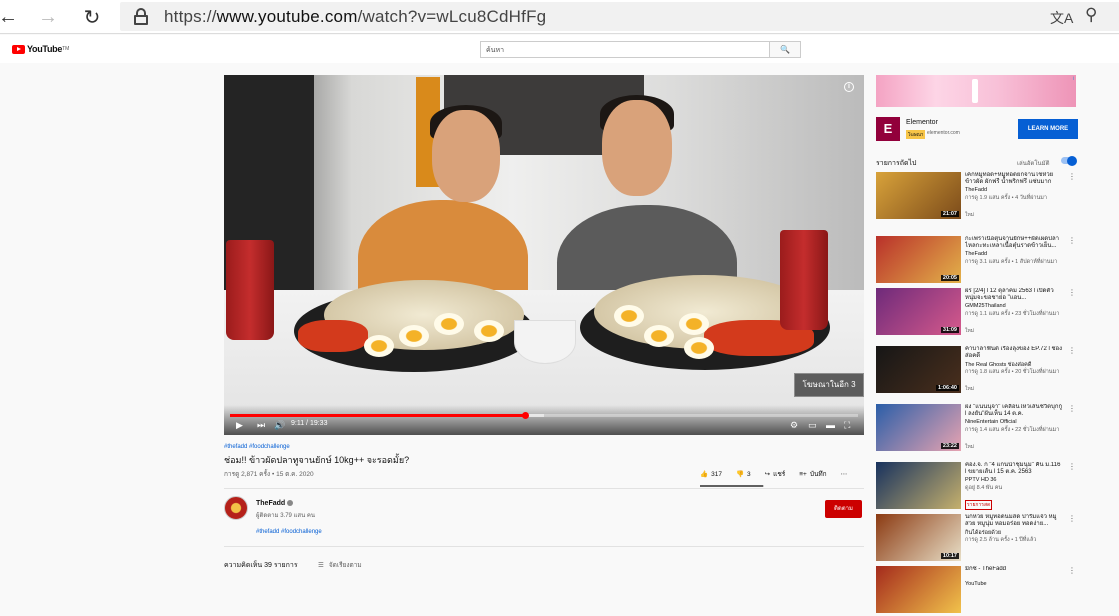  What do you see at coordinates (732, 486) in the screenshot?
I see `like-dislike-bar` at bounding box center [732, 486].